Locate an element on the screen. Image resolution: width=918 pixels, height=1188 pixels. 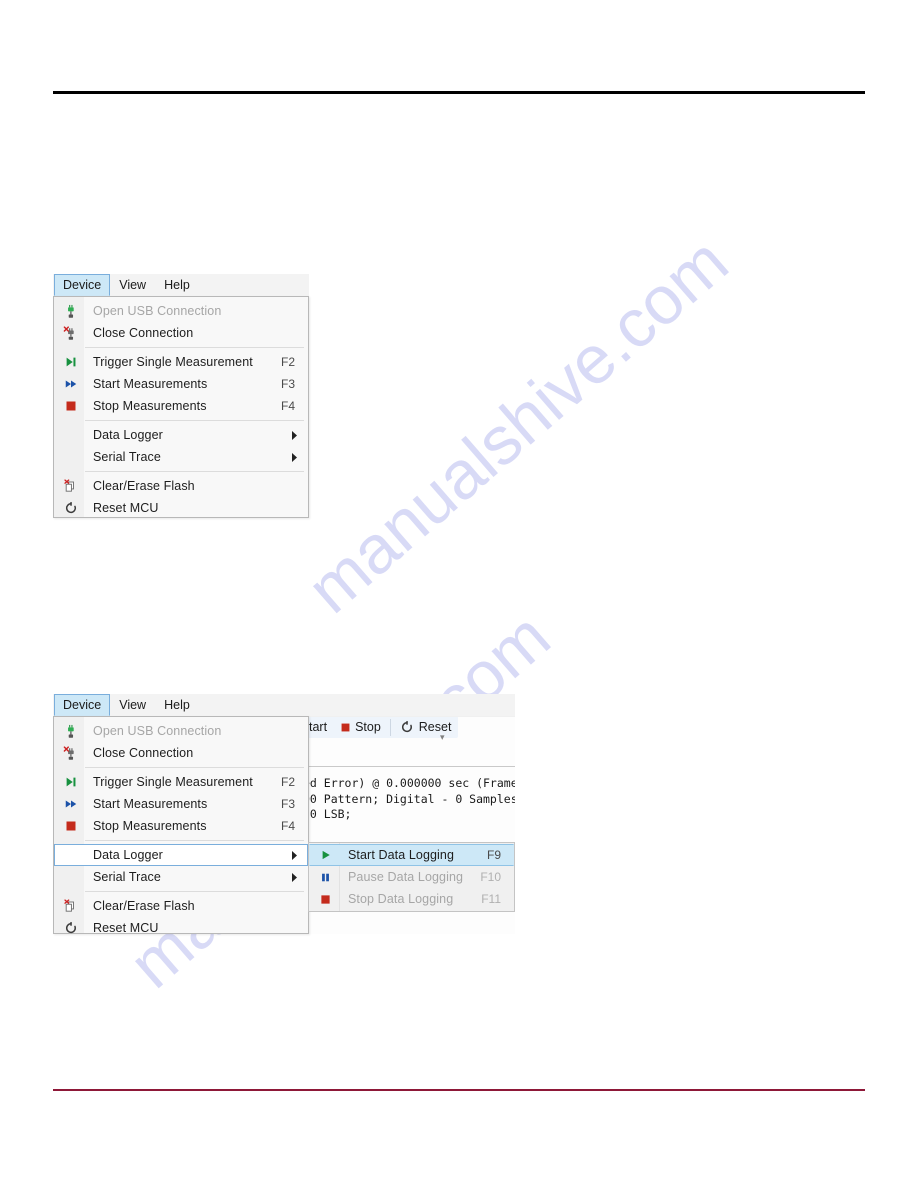
submenu-item-label: Start Data Logging is located at coordinates (401, 855).